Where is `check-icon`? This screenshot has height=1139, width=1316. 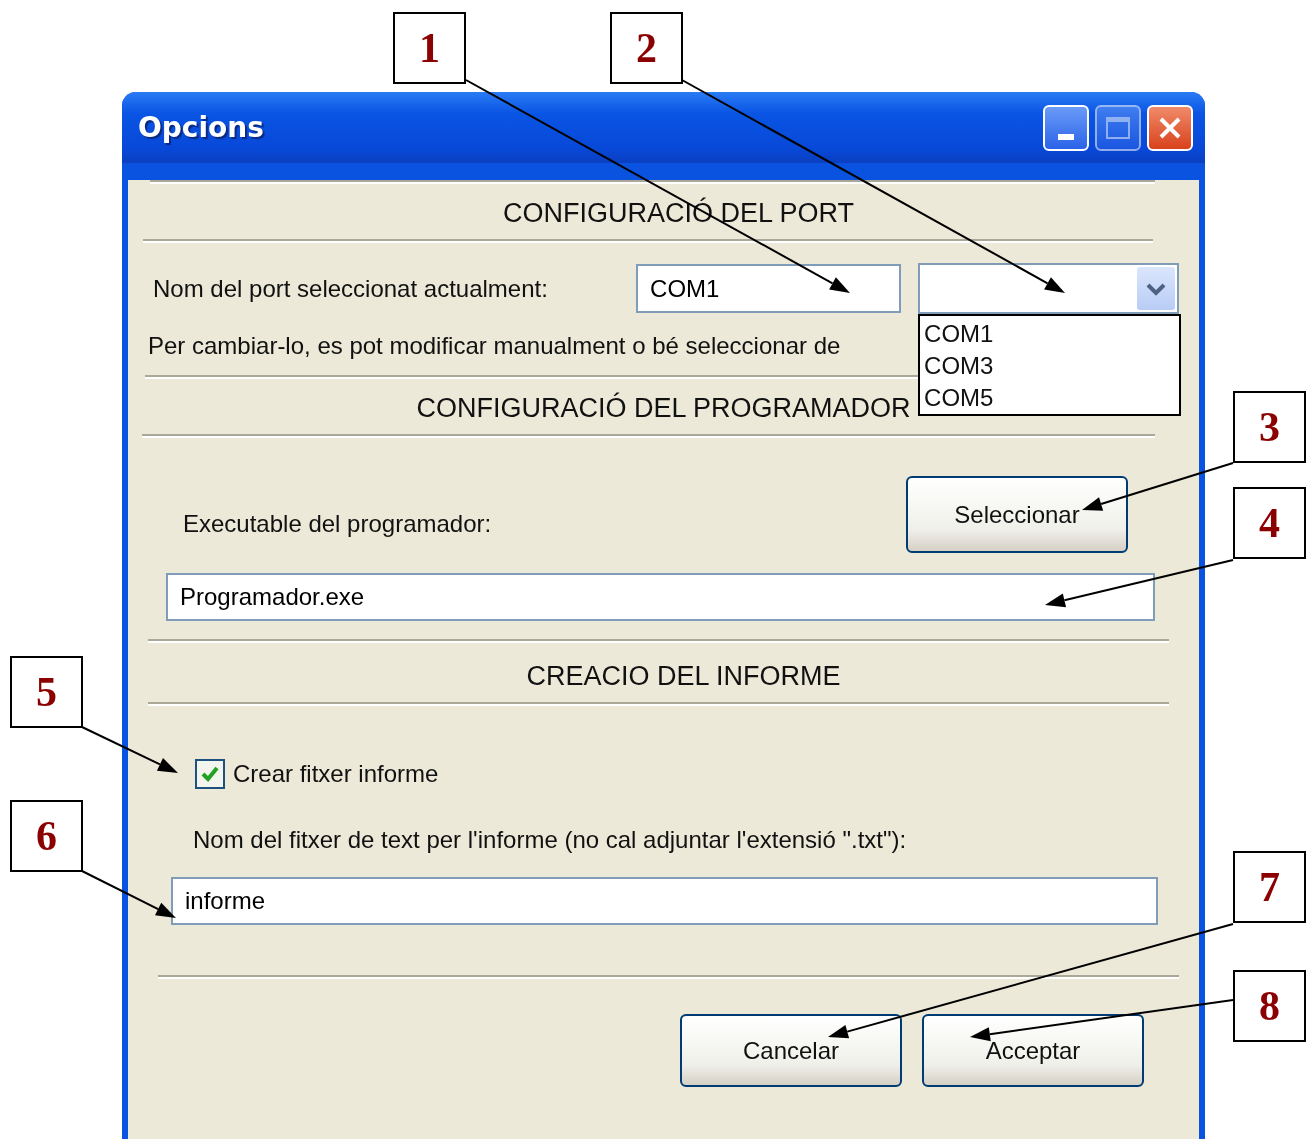
check-icon is located at coordinates (210, 774).